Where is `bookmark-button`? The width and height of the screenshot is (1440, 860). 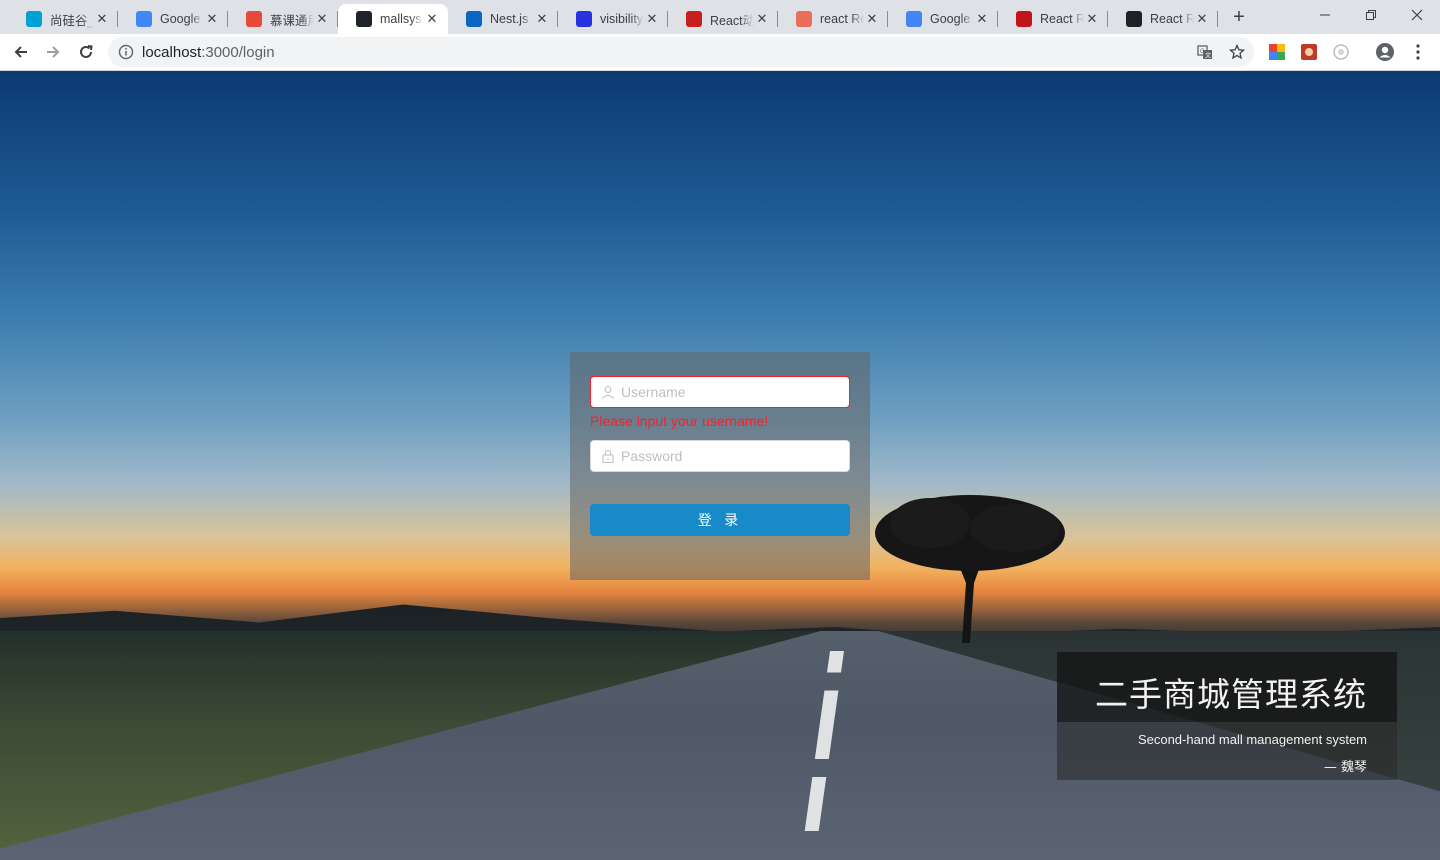
bookmark-button is located at coordinates (1237, 52).